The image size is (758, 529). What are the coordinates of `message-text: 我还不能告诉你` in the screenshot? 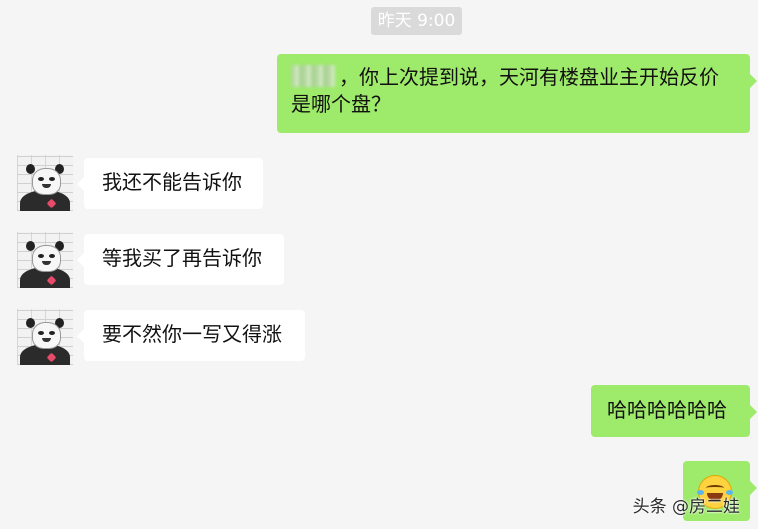 It's located at (172, 182).